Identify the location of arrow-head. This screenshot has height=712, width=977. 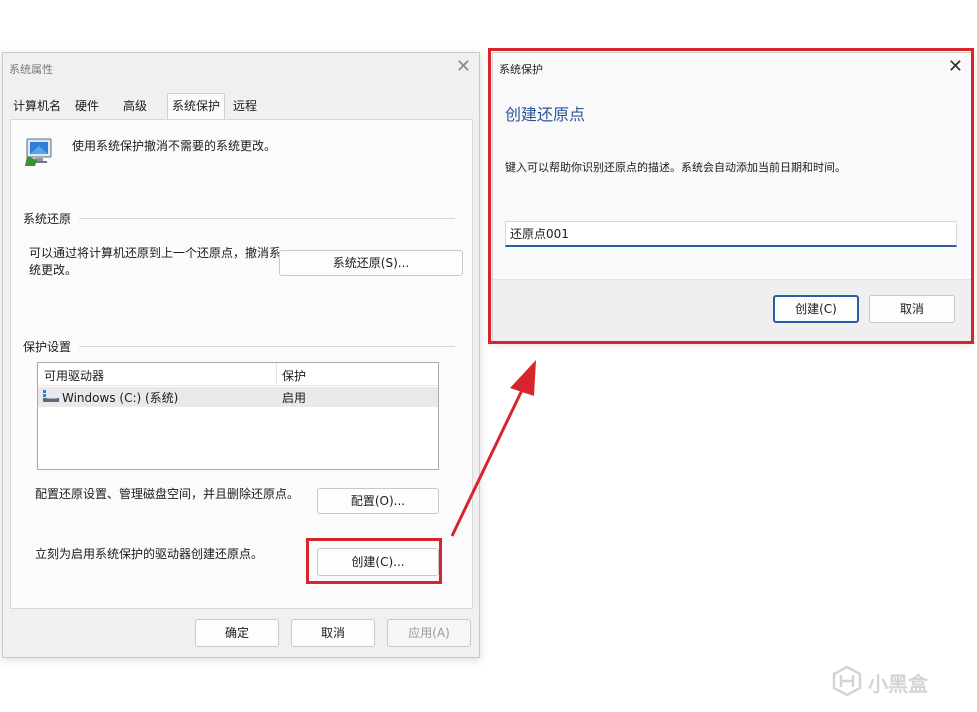
(523, 378).